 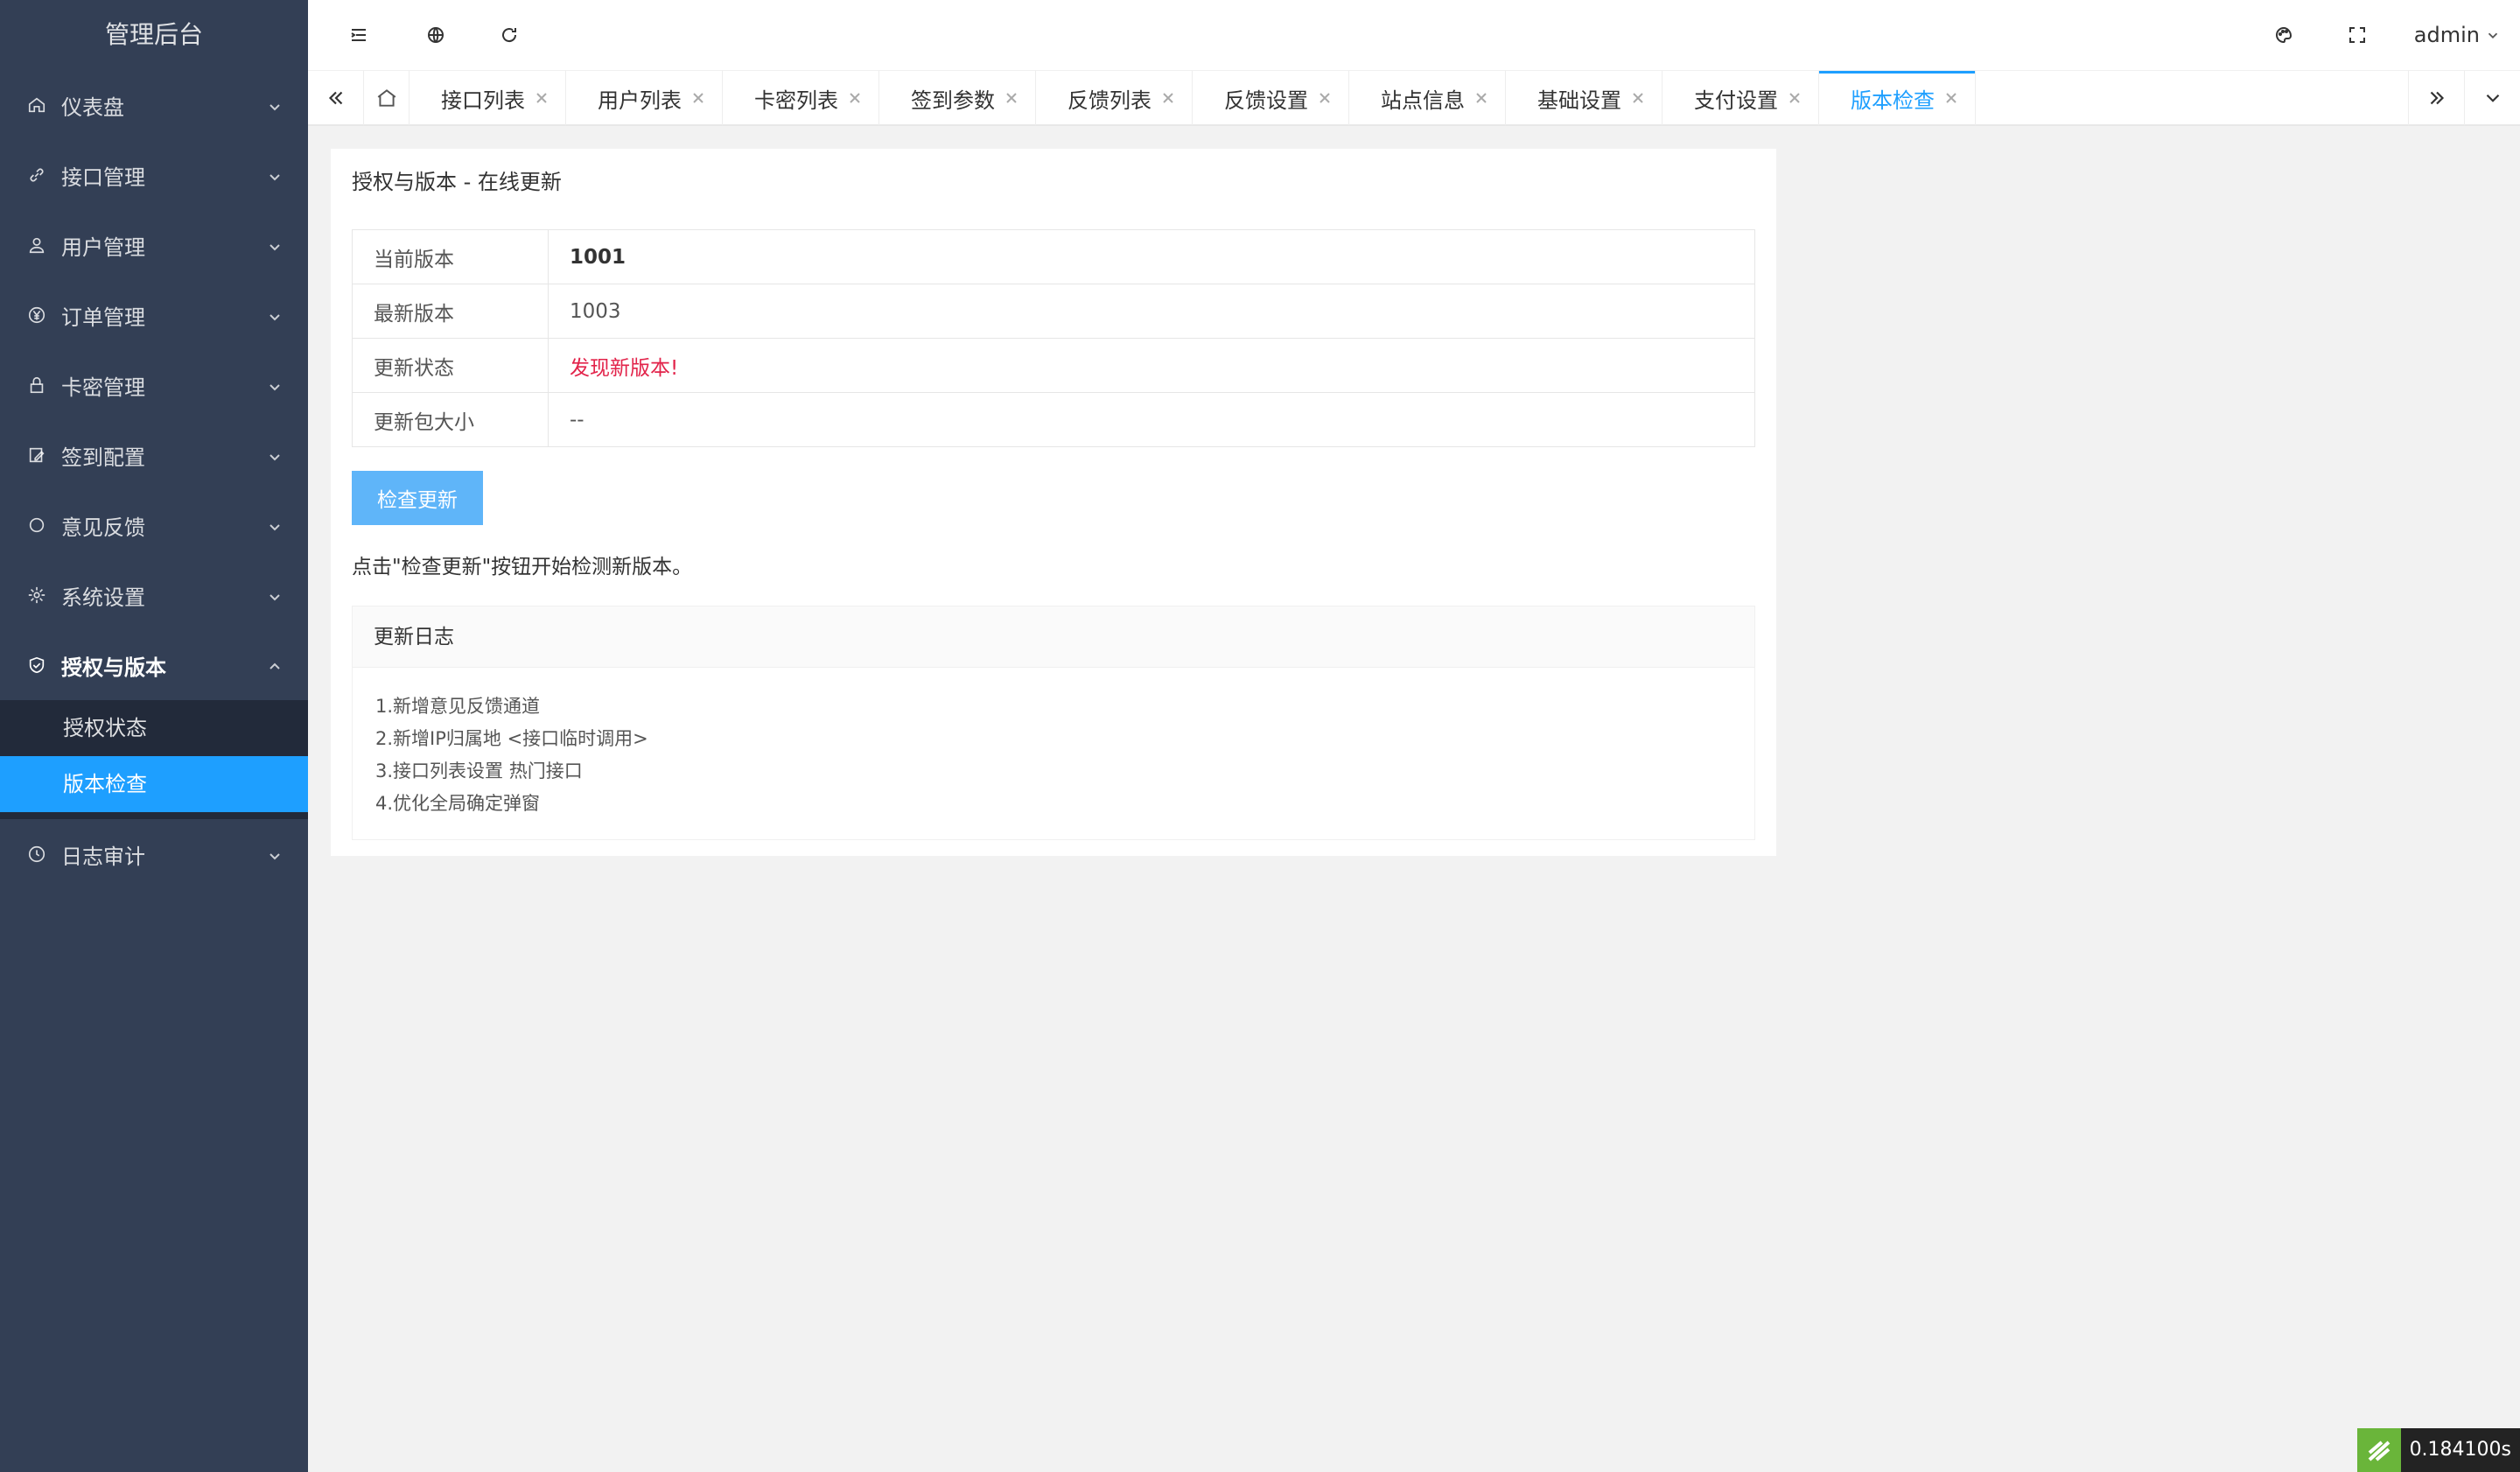 I want to click on execution-time: 0.184100s, so click(x=2460, y=1450).